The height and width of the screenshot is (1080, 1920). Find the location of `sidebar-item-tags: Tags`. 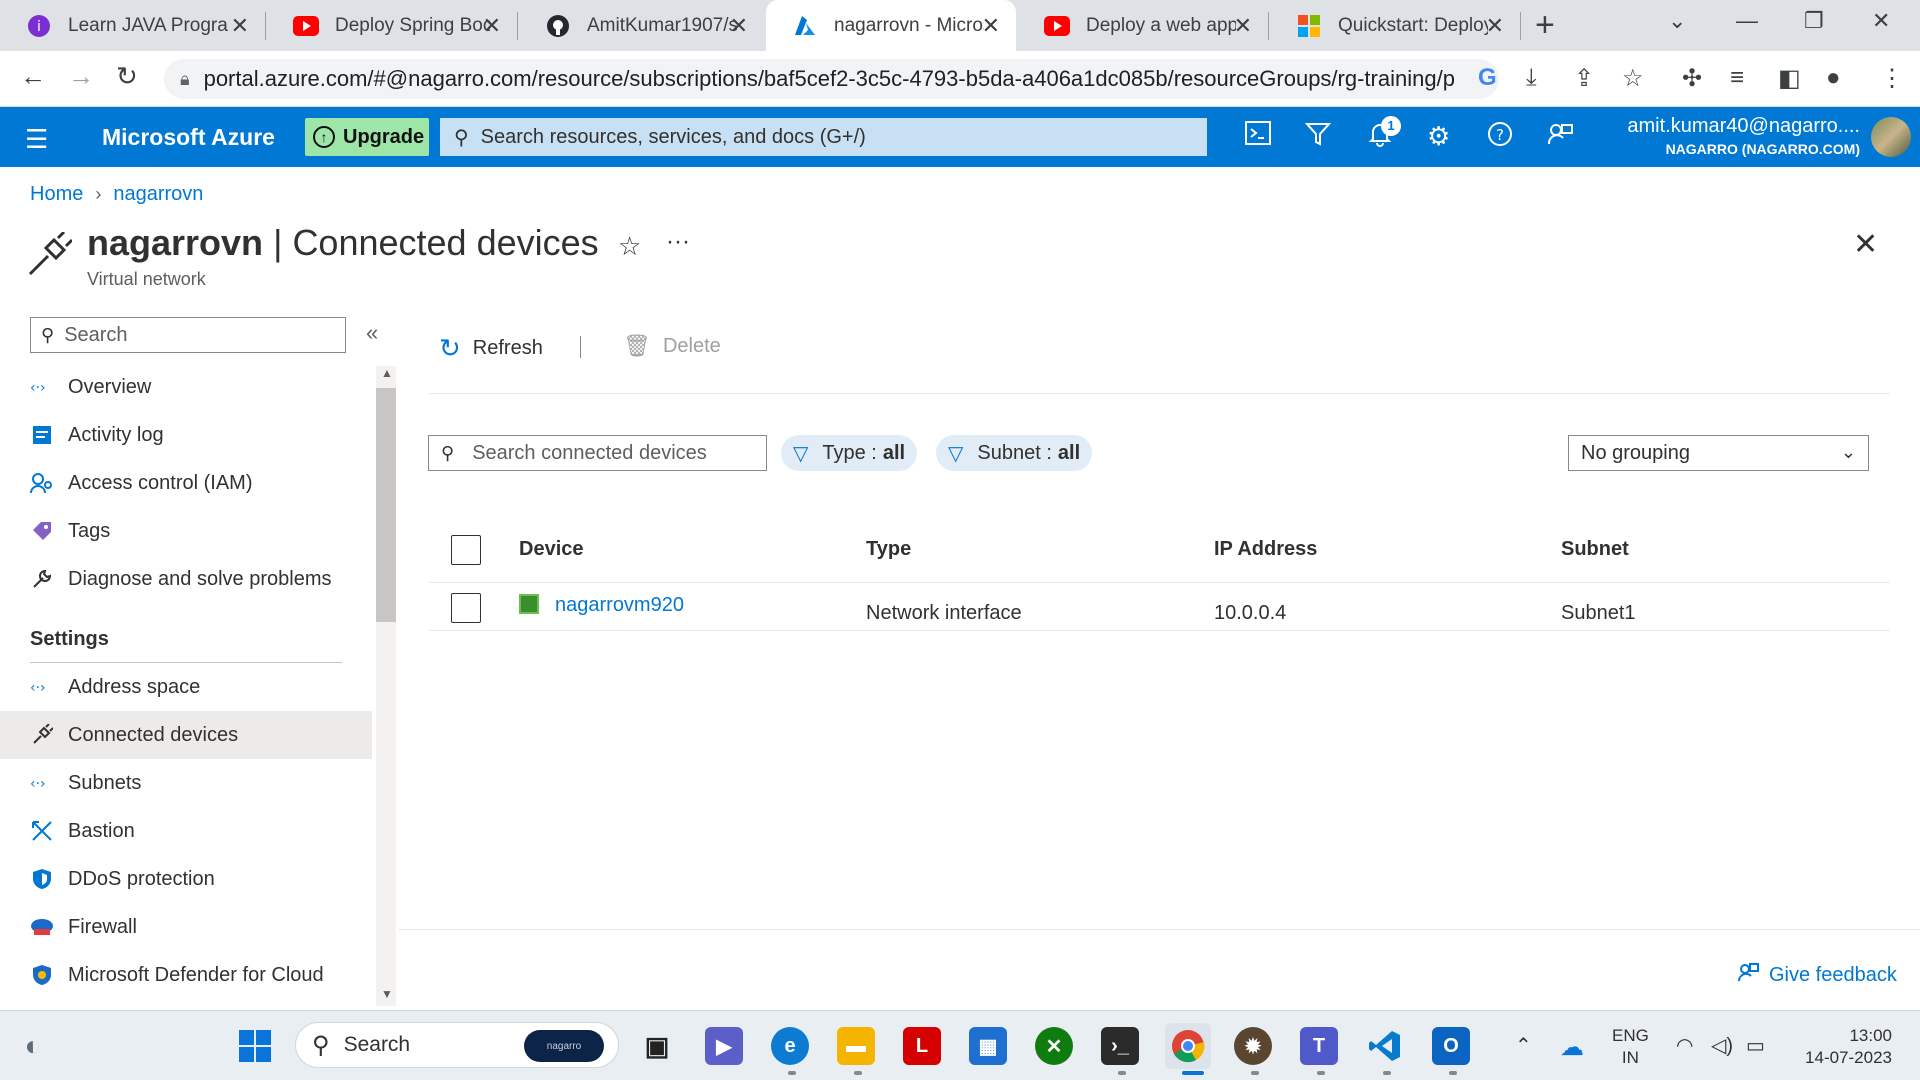

sidebar-item-tags: Tags is located at coordinates (186, 531).